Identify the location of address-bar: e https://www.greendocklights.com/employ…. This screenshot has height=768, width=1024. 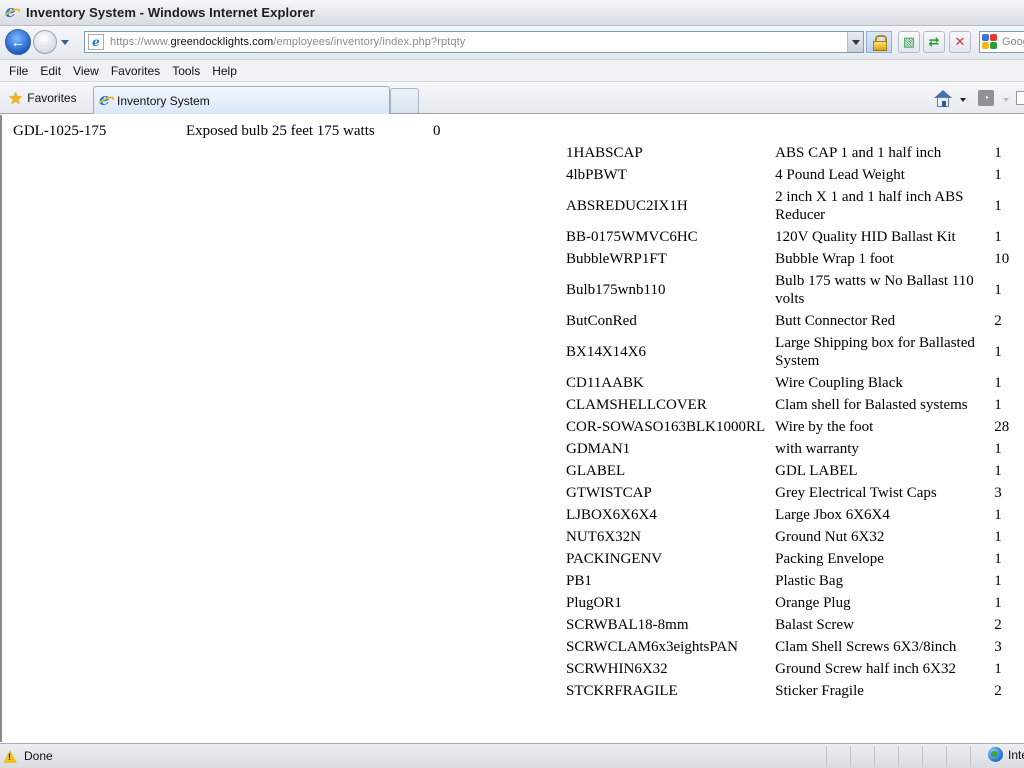
(474, 42).